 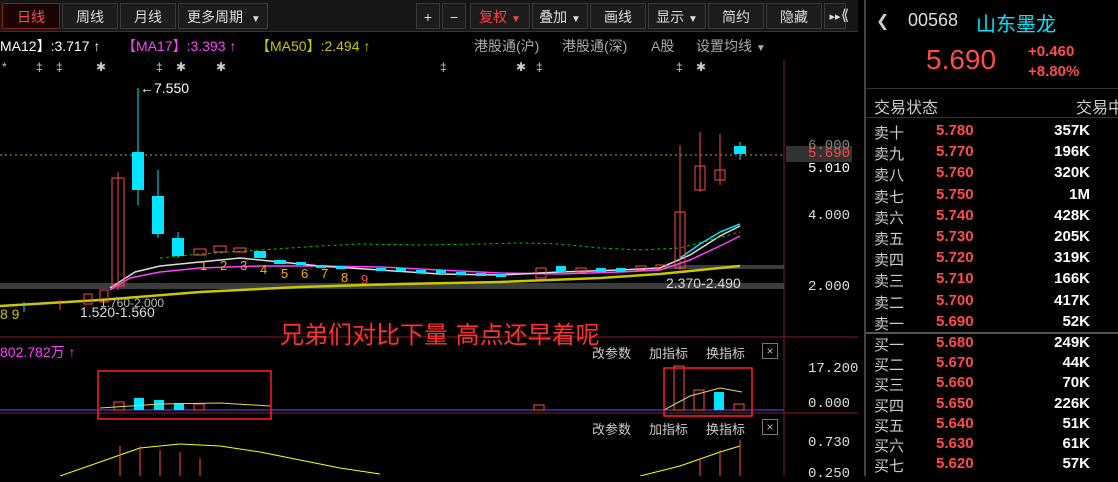 I want to click on volume-y-axis-label: 0.000, so click(x=829, y=404).